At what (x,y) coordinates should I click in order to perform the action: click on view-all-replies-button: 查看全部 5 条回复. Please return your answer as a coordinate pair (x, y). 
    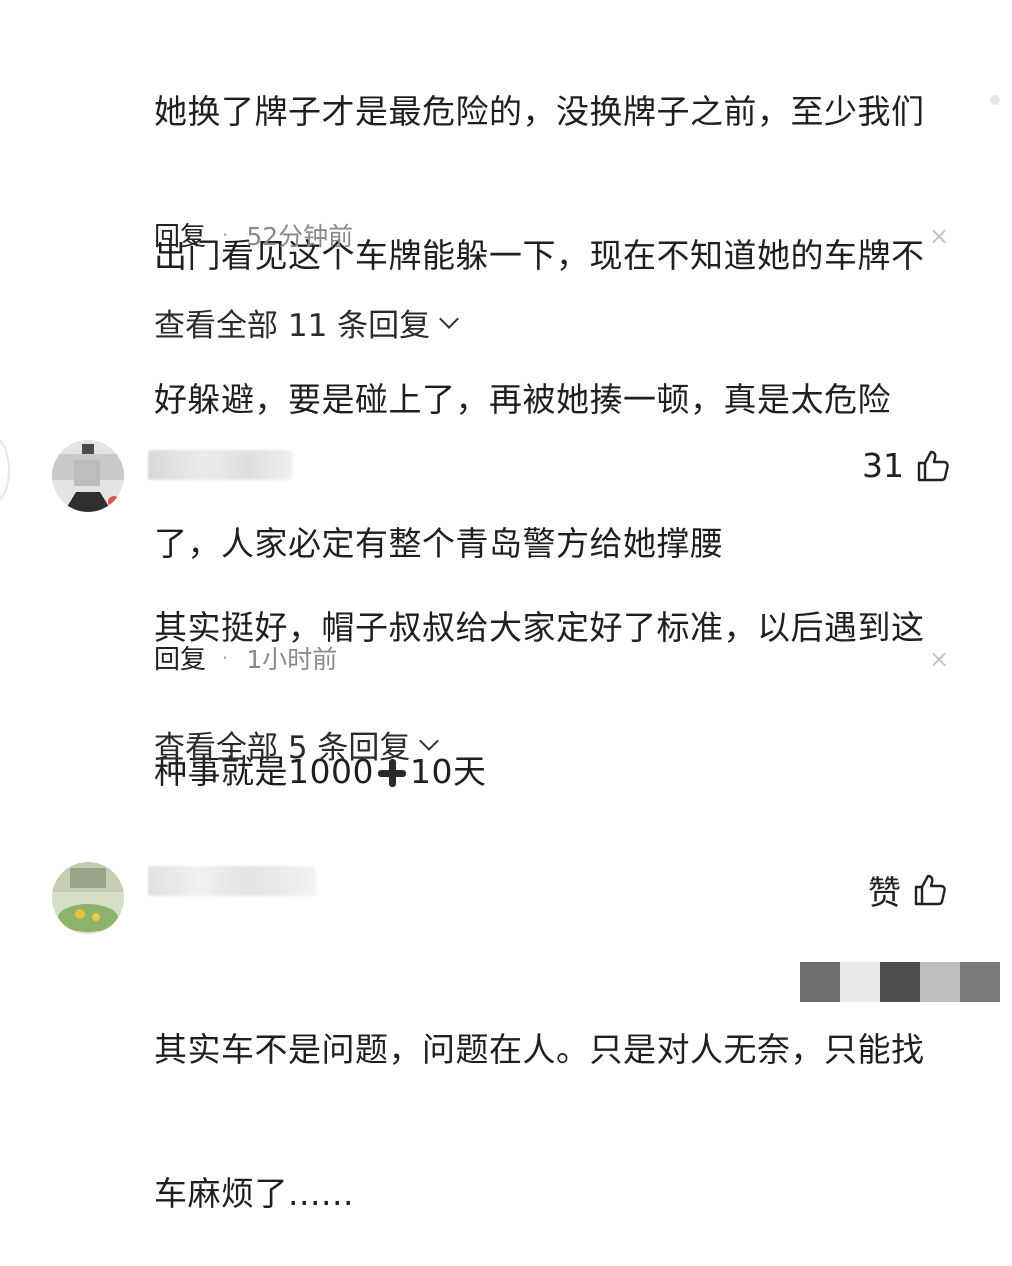
    Looking at the image, I should click on (297, 744).